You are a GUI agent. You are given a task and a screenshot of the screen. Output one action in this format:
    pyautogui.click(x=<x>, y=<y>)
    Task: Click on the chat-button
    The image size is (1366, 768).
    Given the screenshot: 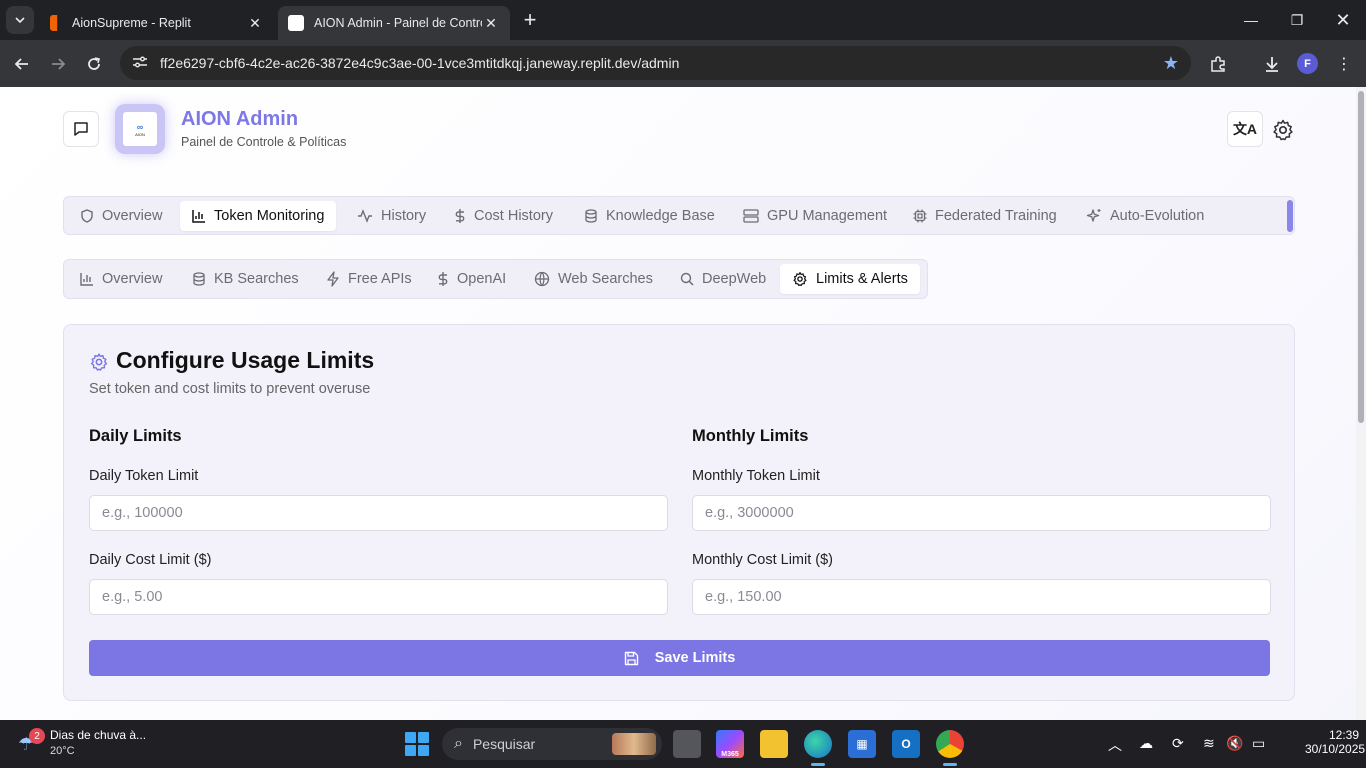 What is the action you would take?
    pyautogui.click(x=81, y=129)
    